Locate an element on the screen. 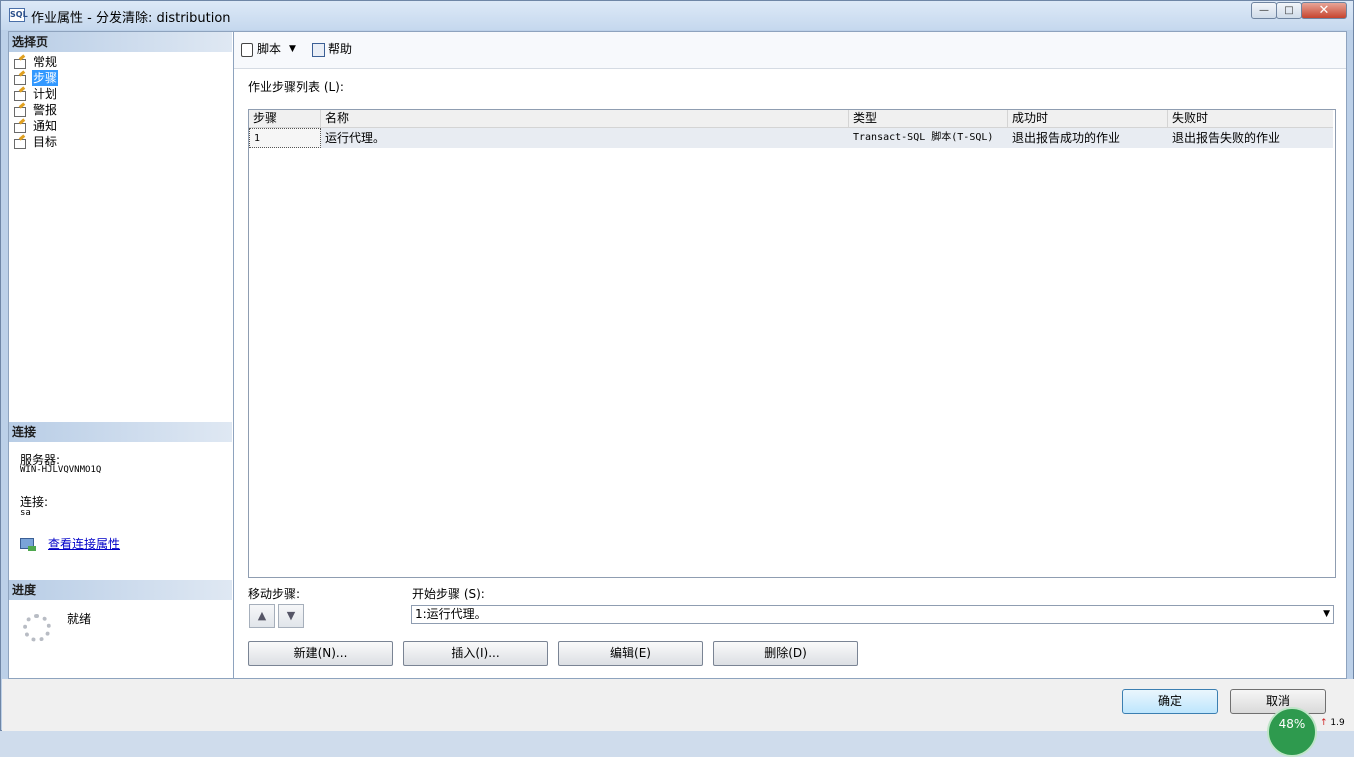  nav-item-steps: 步骤 is located at coordinates (36, 78).